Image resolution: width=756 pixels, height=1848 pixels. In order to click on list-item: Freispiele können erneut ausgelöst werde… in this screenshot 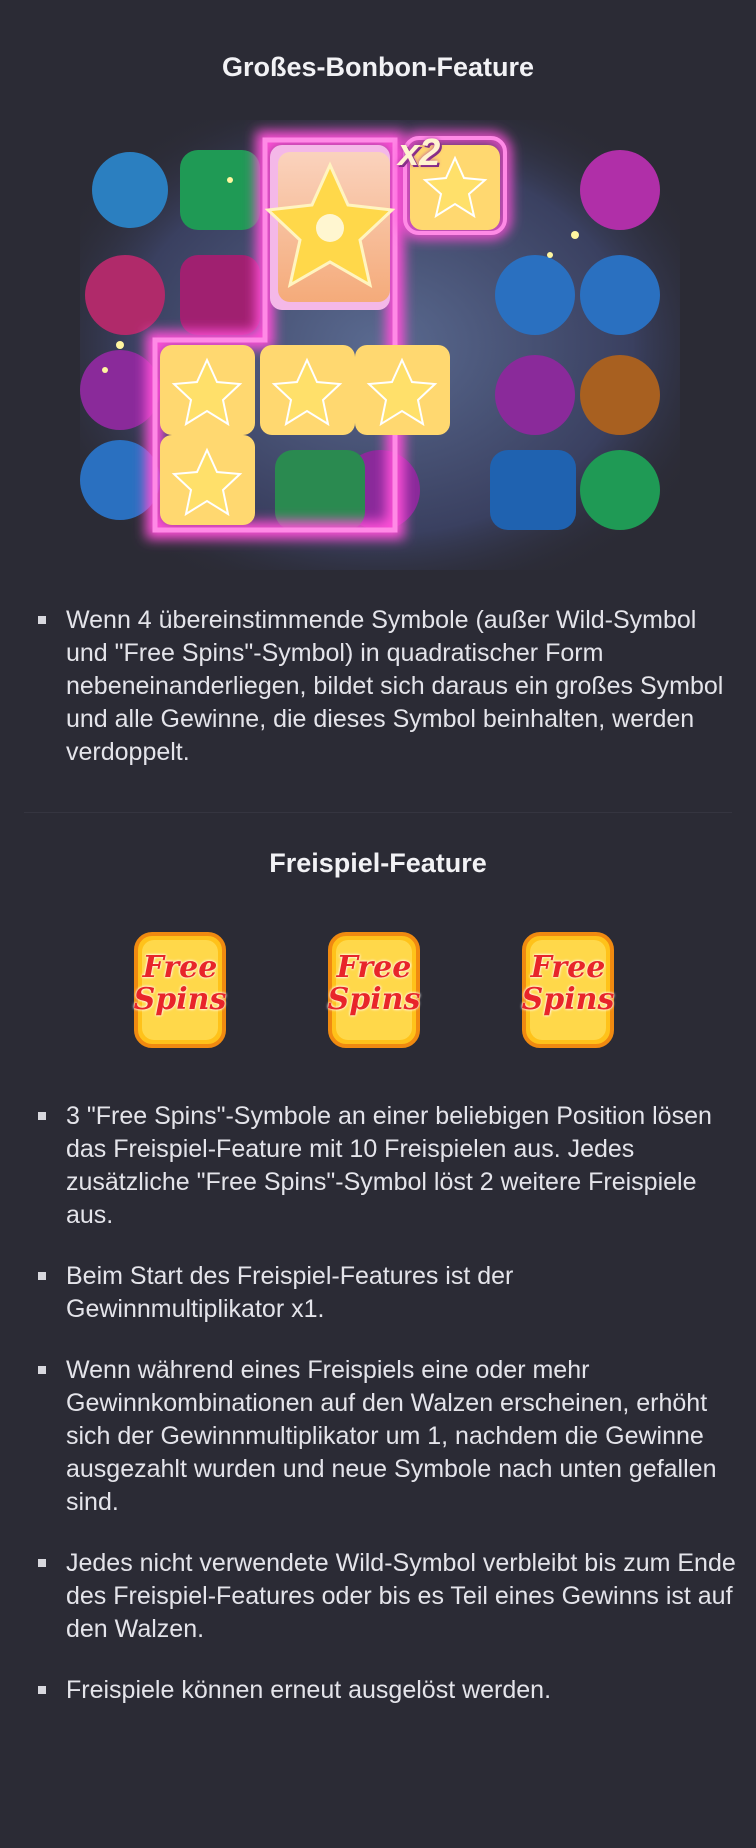, I will do `click(386, 1690)`.